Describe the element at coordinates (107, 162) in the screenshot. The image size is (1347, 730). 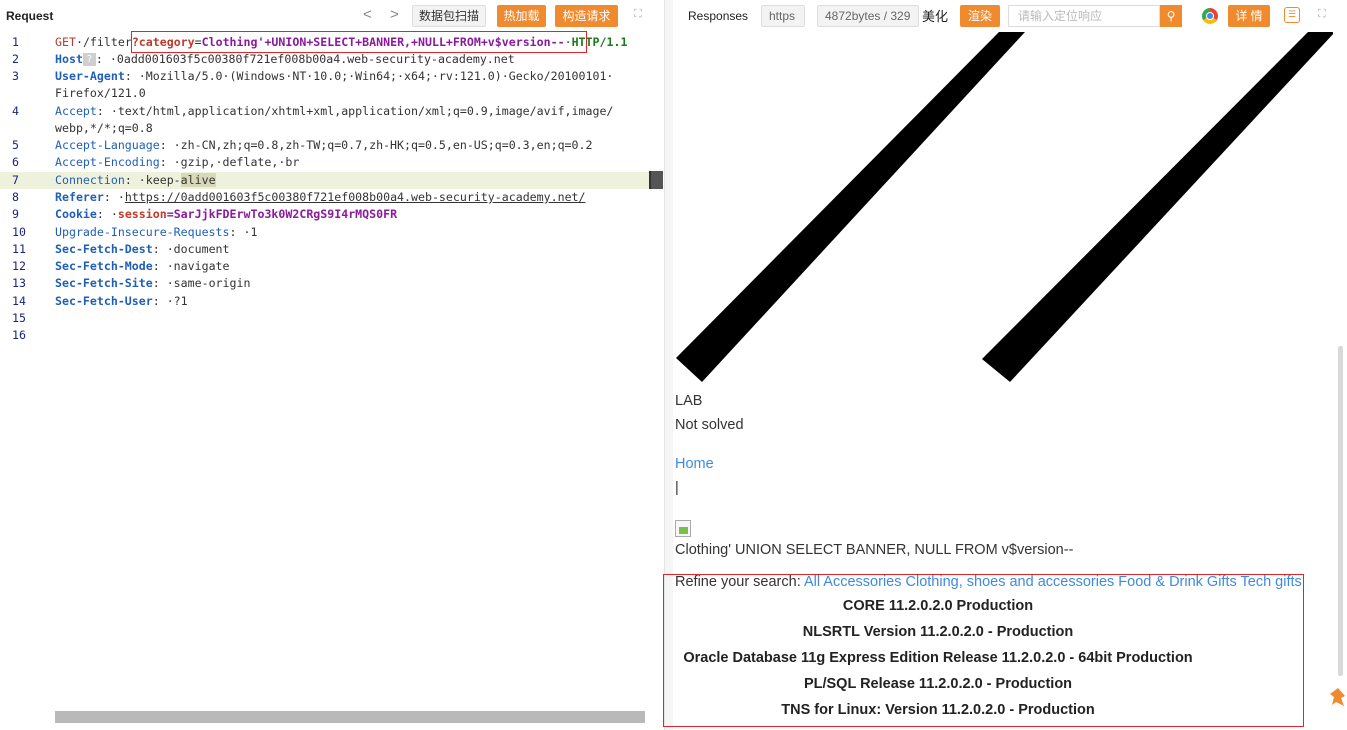
I see `header-name: Accept-Encoding` at that location.